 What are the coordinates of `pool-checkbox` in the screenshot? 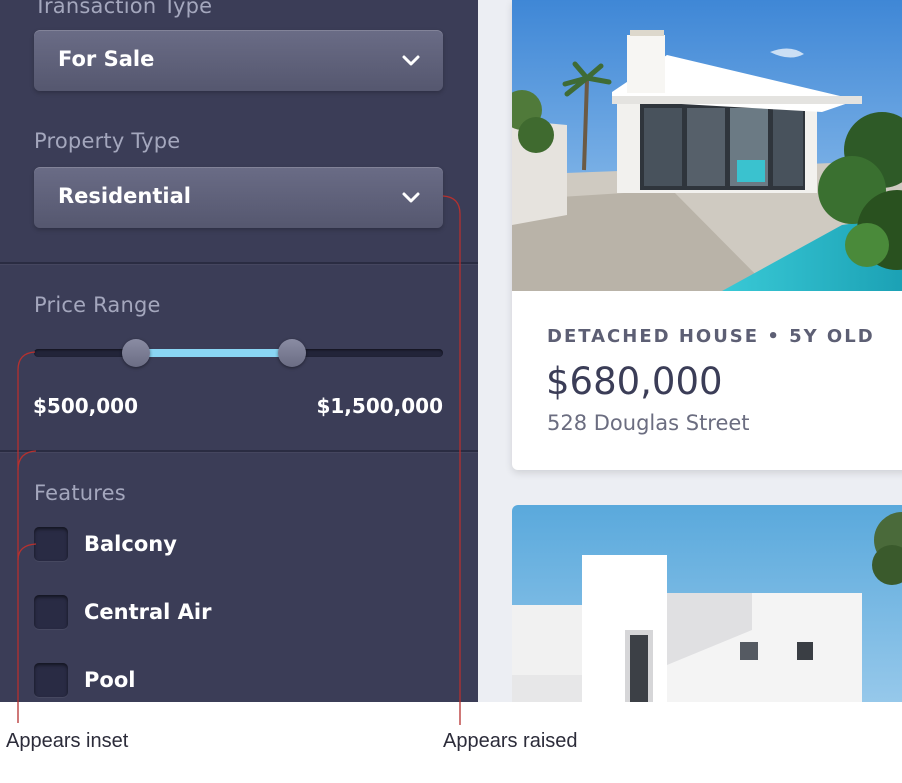 It's located at (51, 680).